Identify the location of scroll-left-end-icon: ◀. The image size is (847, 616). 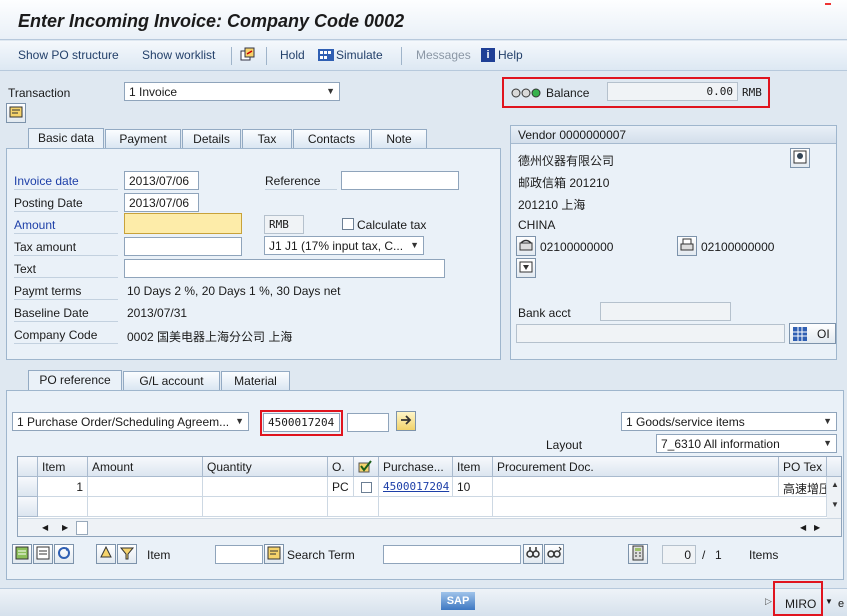
(803, 527).